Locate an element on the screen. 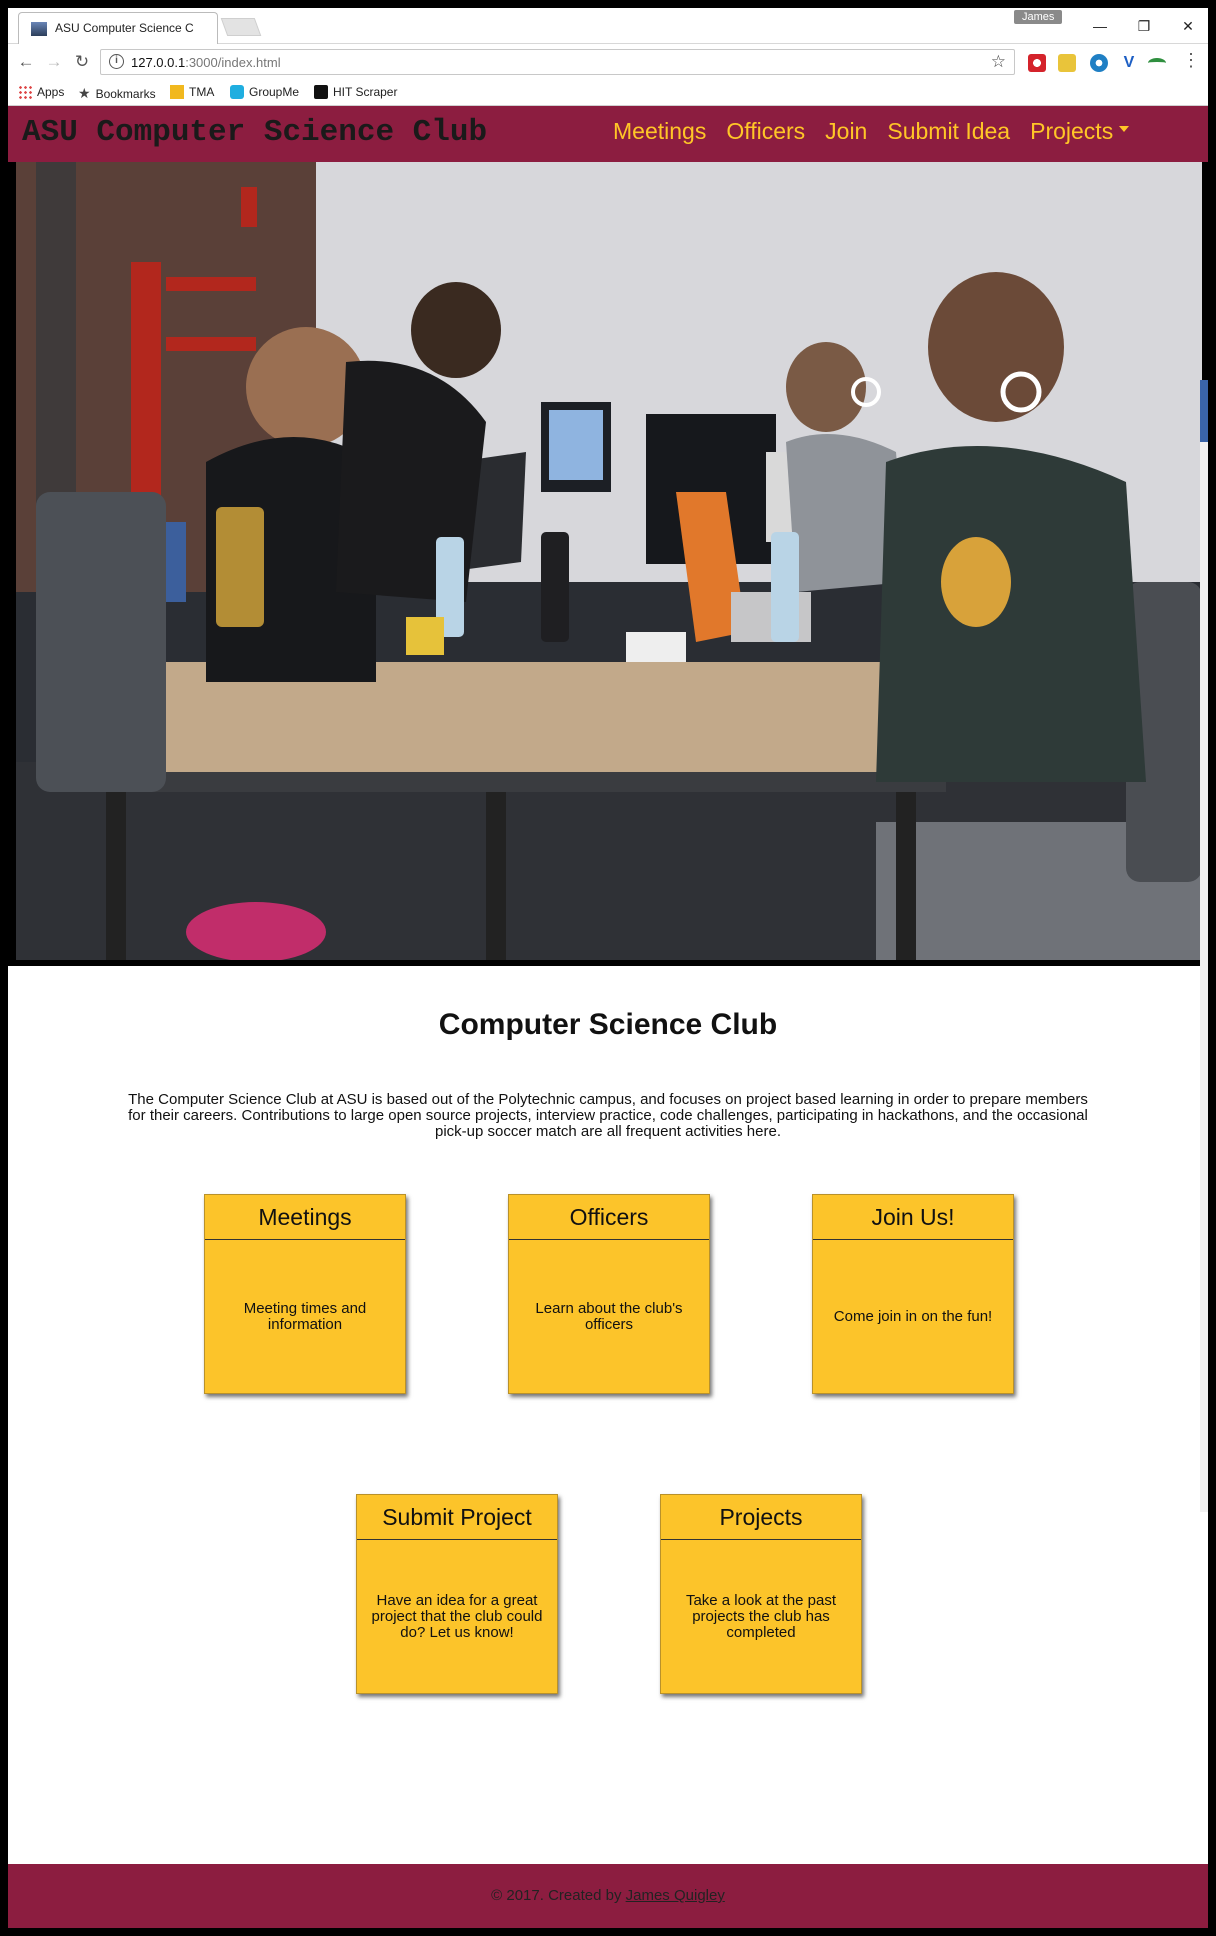 The image size is (1216, 1936). card-officers: Officers Learn about the club's officers is located at coordinates (609, 1294).